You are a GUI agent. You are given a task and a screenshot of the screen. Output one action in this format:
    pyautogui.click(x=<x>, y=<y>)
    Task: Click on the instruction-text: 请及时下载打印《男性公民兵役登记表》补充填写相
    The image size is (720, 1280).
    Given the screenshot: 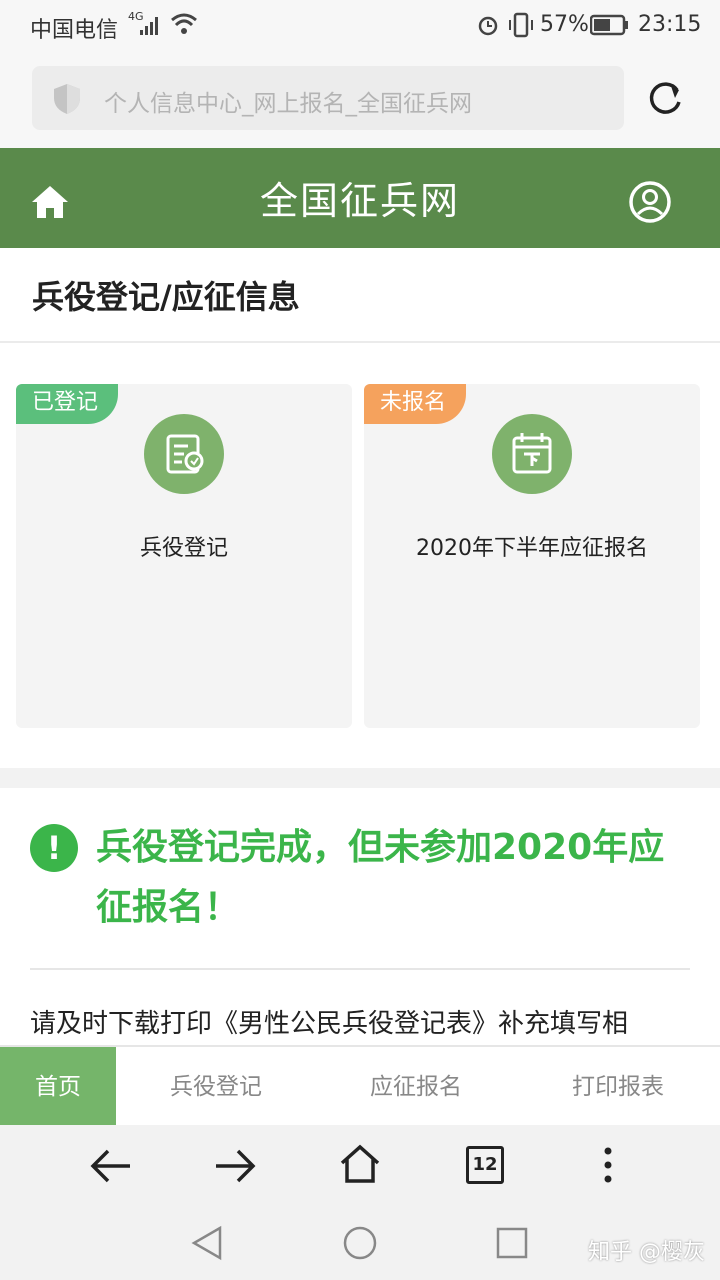 What is the action you would take?
    pyautogui.click(x=329, y=1024)
    